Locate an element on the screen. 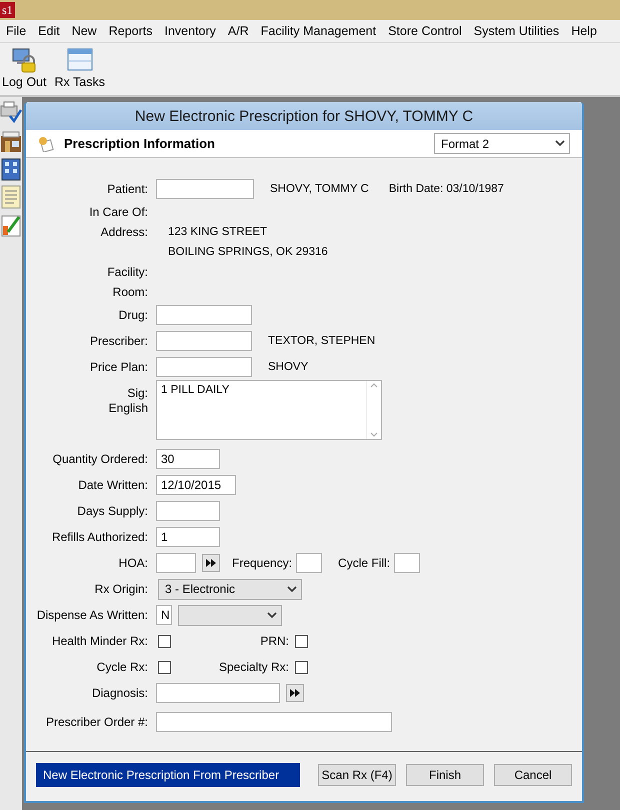 Image resolution: width=620 pixels, height=810 pixels. toolbar-button: Log Out is located at coordinates (24, 68).